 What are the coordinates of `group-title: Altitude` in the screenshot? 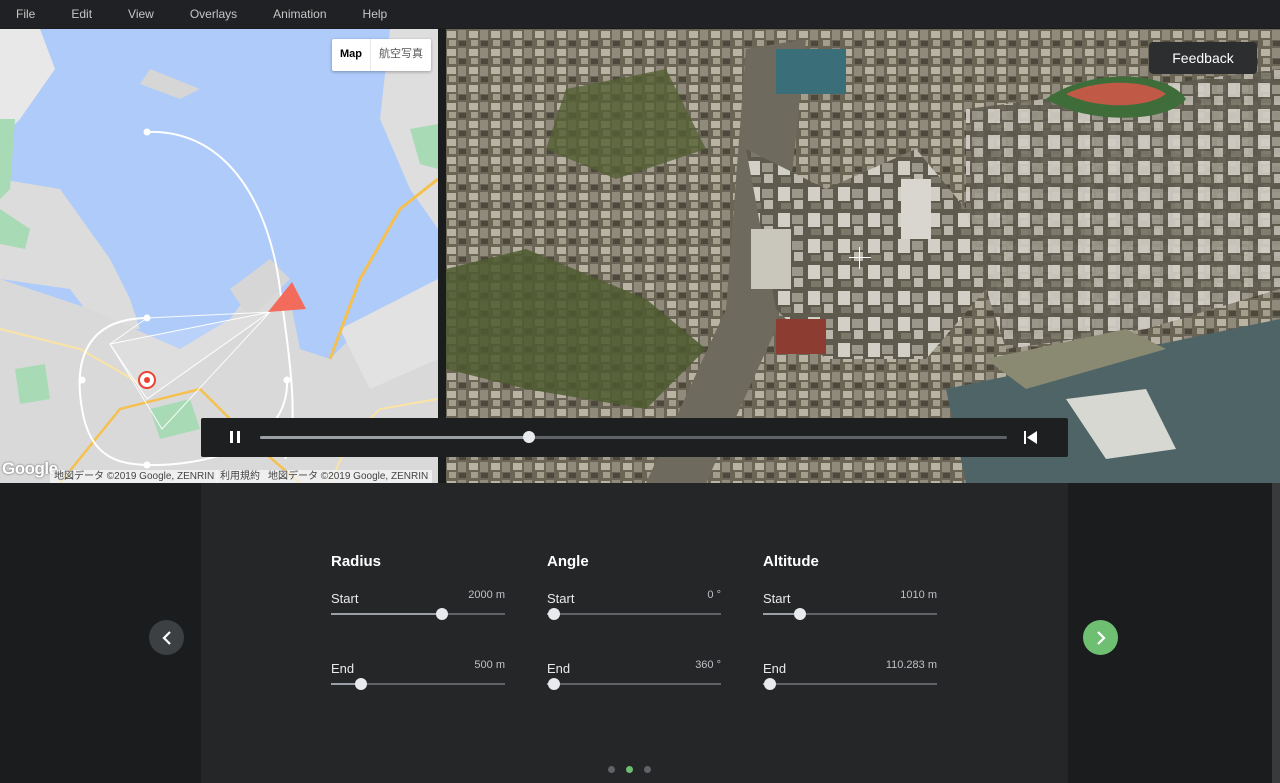 It's located at (791, 561).